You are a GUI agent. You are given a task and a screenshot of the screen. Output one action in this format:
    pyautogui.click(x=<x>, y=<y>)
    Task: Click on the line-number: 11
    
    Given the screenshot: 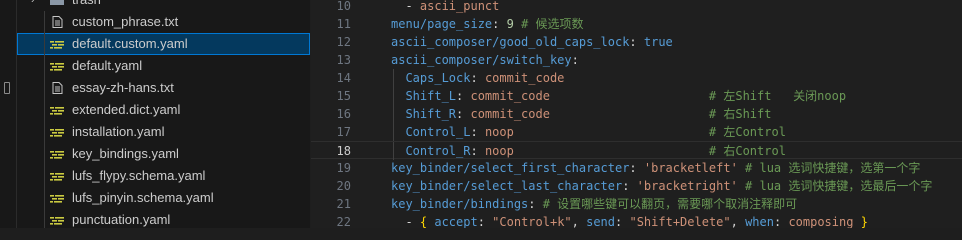 What is the action you would take?
    pyautogui.click(x=343, y=24)
    